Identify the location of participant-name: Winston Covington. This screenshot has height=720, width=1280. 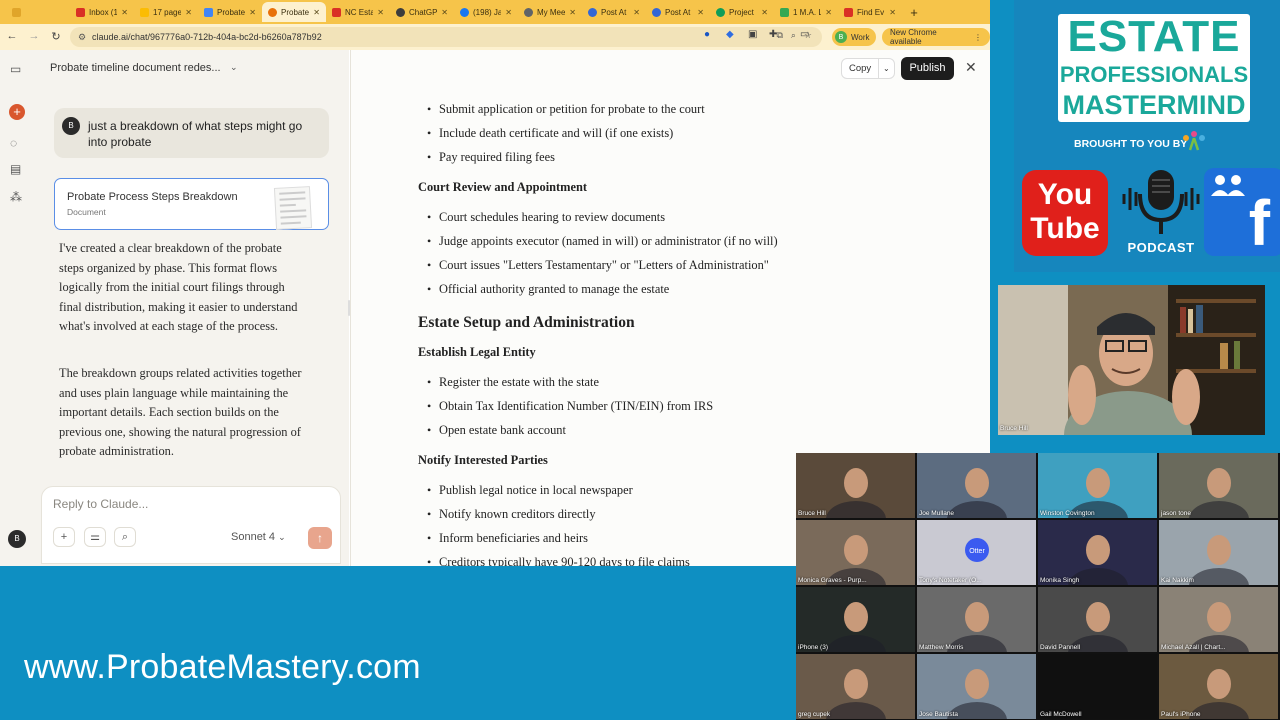
(1067, 513).